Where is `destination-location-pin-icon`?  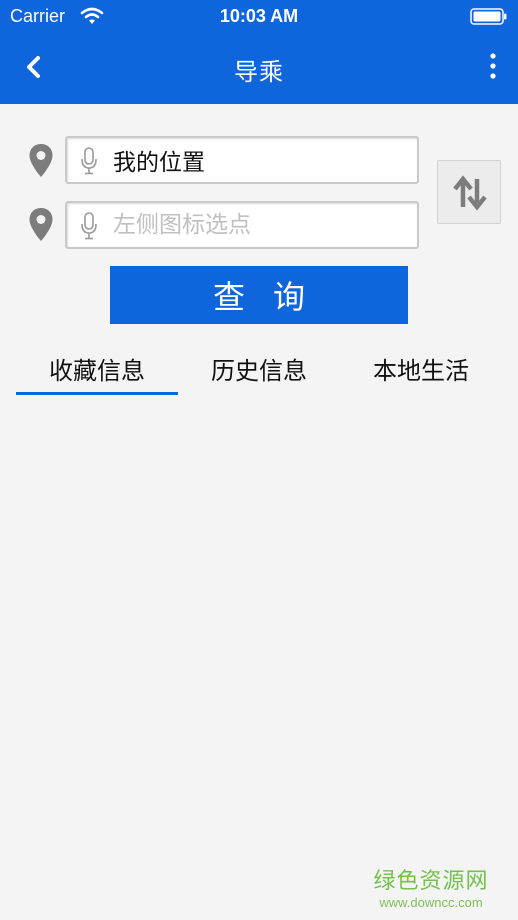 destination-location-pin-icon is located at coordinates (41, 225).